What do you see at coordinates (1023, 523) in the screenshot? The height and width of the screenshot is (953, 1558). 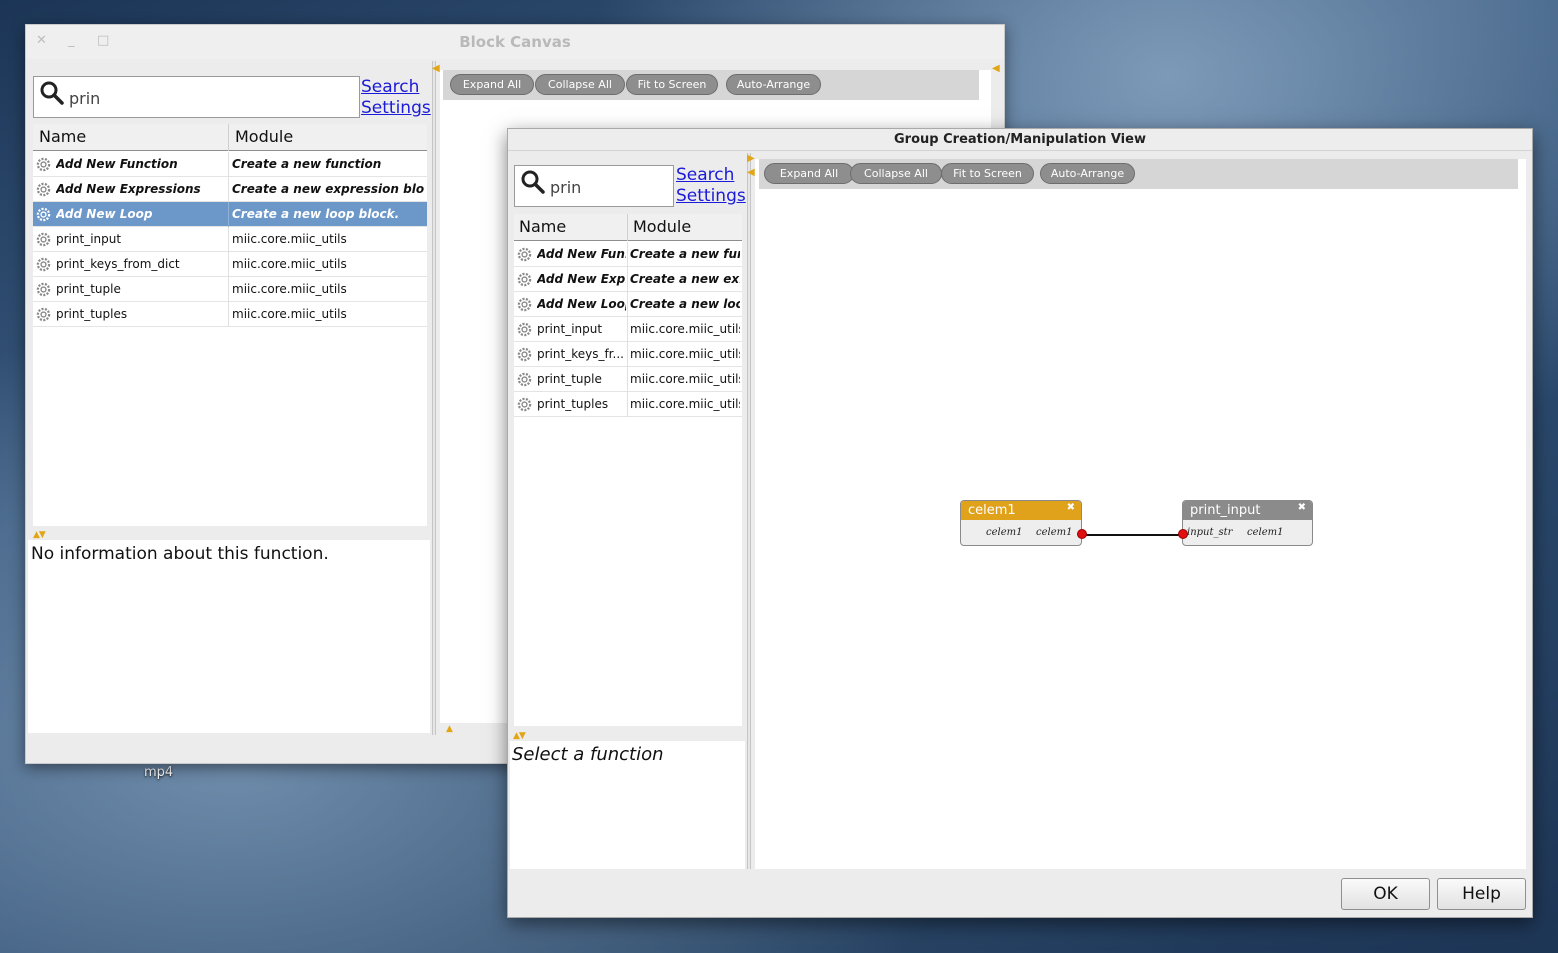 I see `node-celem1: celem1 ✖ celem1 celem1` at bounding box center [1023, 523].